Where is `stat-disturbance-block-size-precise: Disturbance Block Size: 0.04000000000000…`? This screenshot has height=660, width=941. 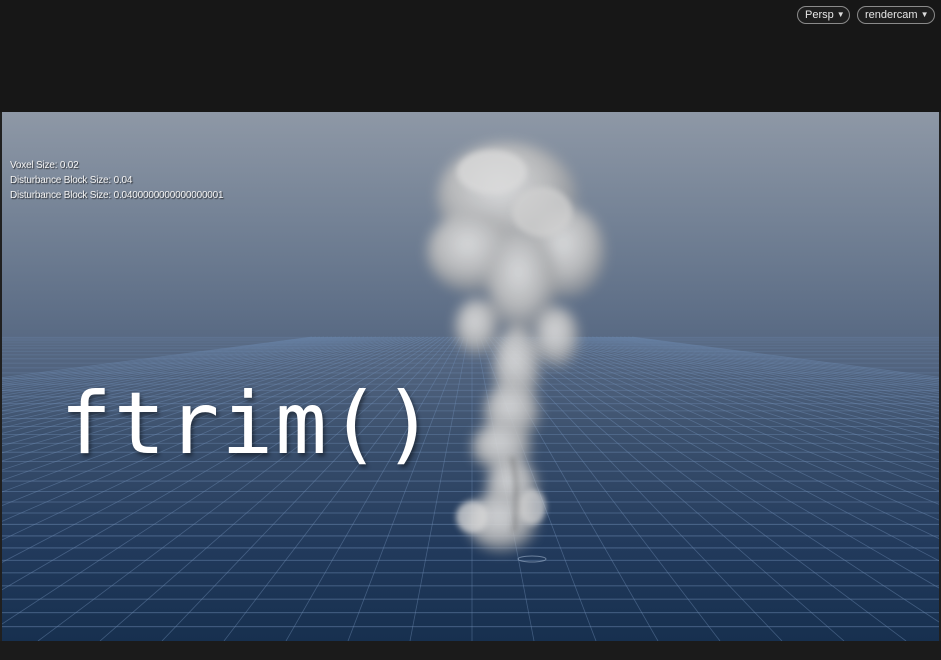 stat-disturbance-block-size-precise: Disturbance Block Size: 0.04000000000000… is located at coordinates (117, 195).